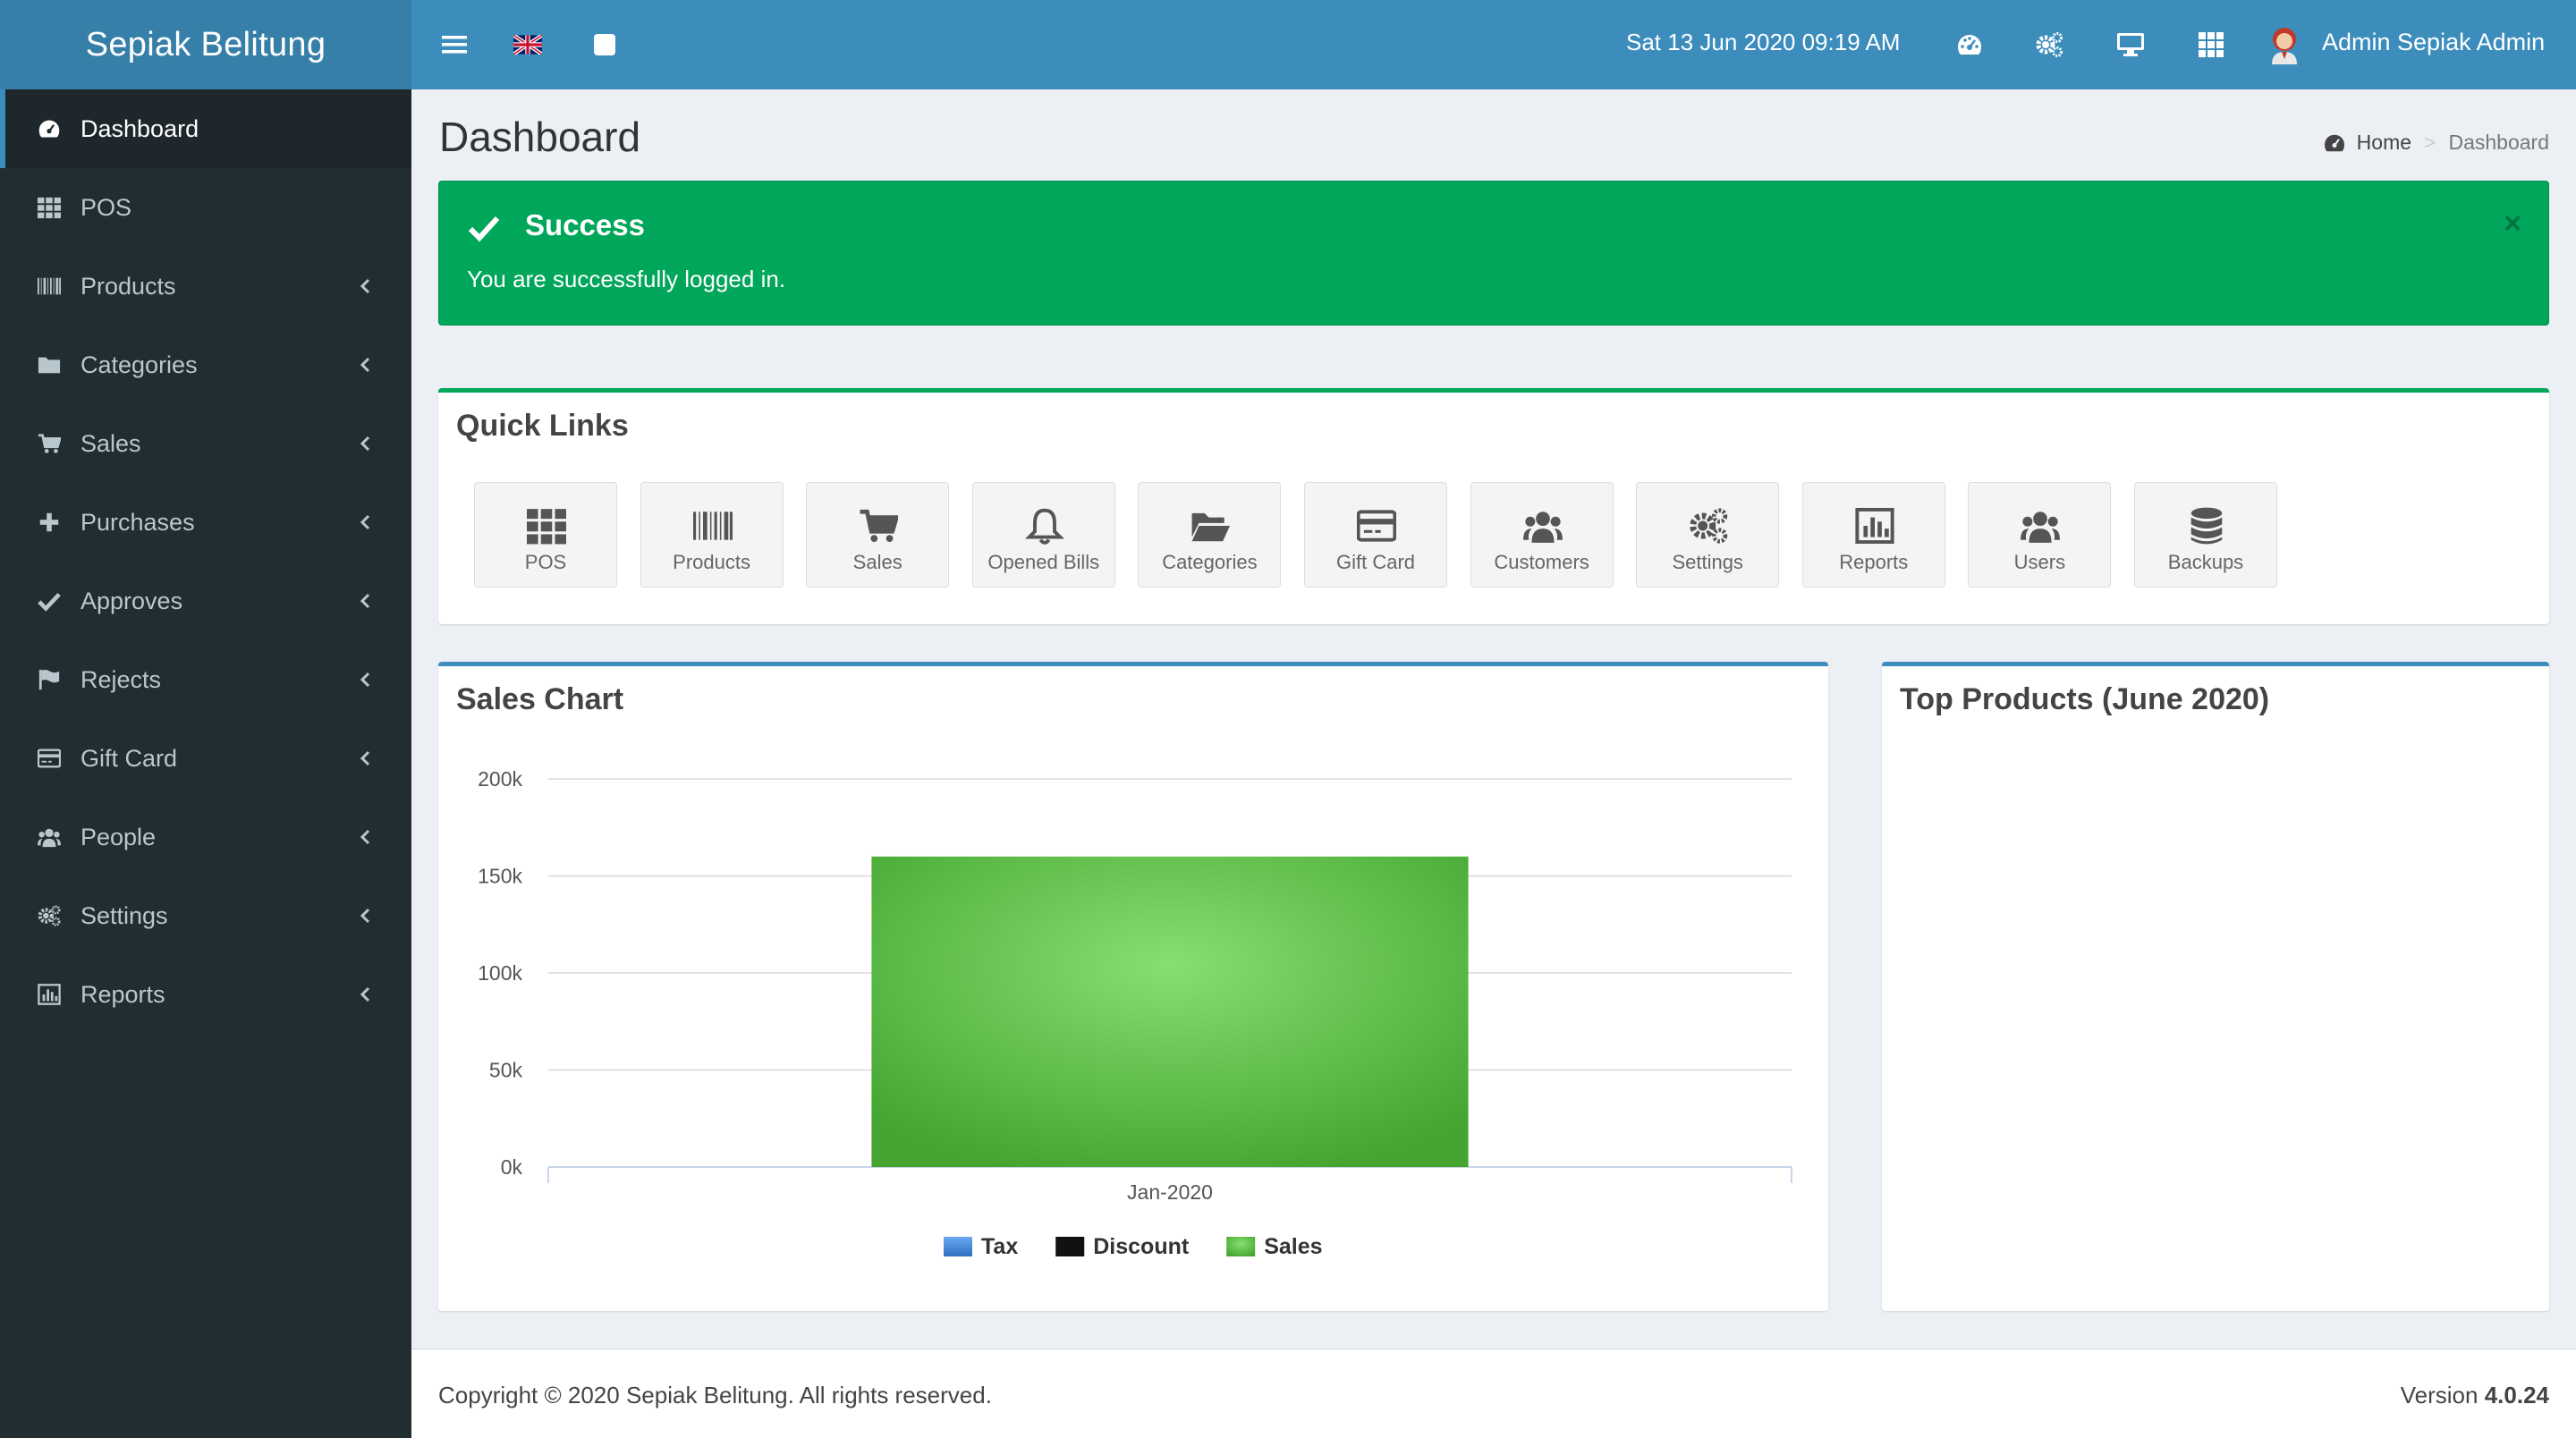 The width and height of the screenshot is (2576, 1438). What do you see at coordinates (626, 279) in the screenshot?
I see `alert-message: You are successfully logged in.` at bounding box center [626, 279].